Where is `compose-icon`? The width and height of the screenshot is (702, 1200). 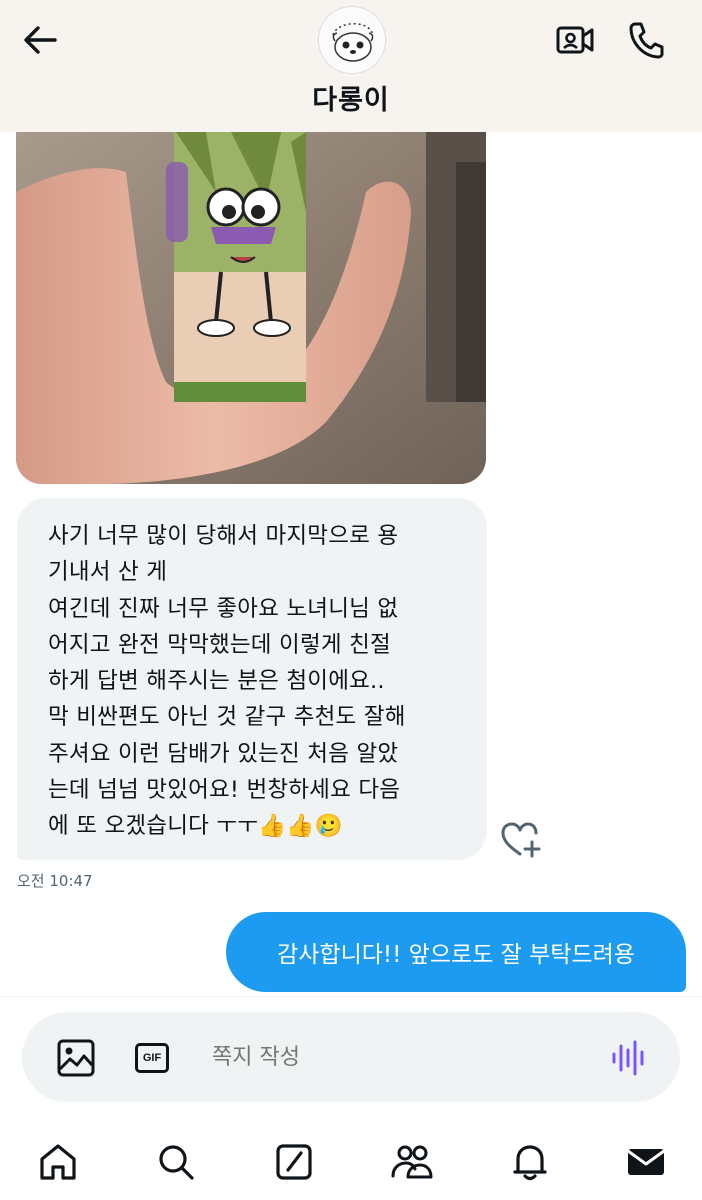 compose-icon is located at coordinates (294, 1162).